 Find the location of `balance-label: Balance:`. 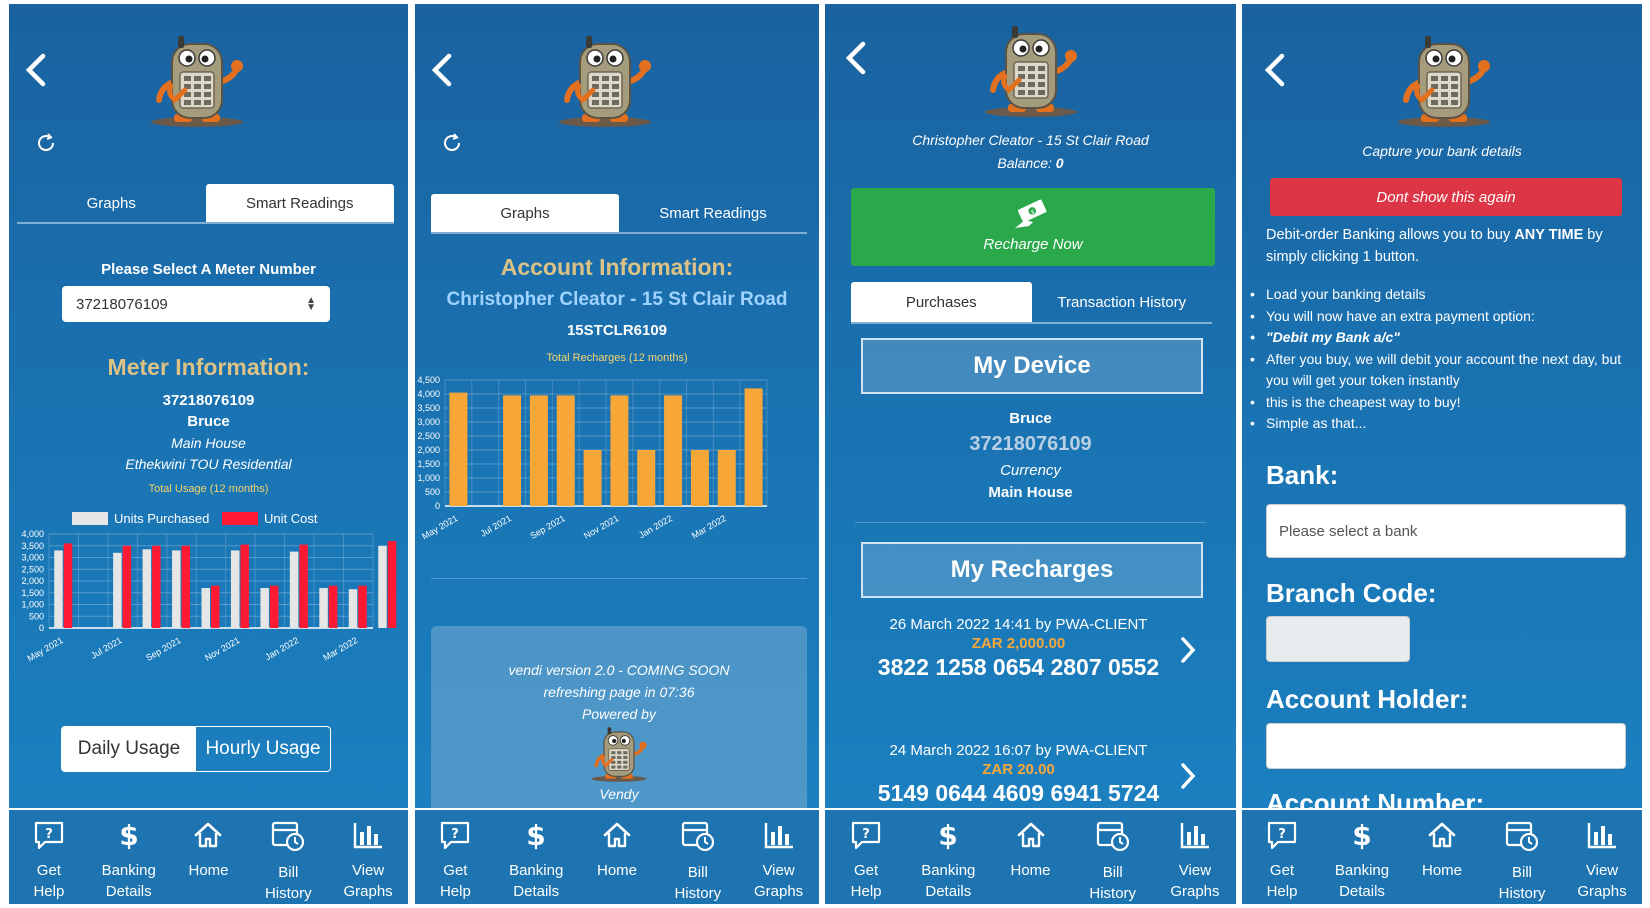

balance-label: Balance: is located at coordinates (1024, 163).